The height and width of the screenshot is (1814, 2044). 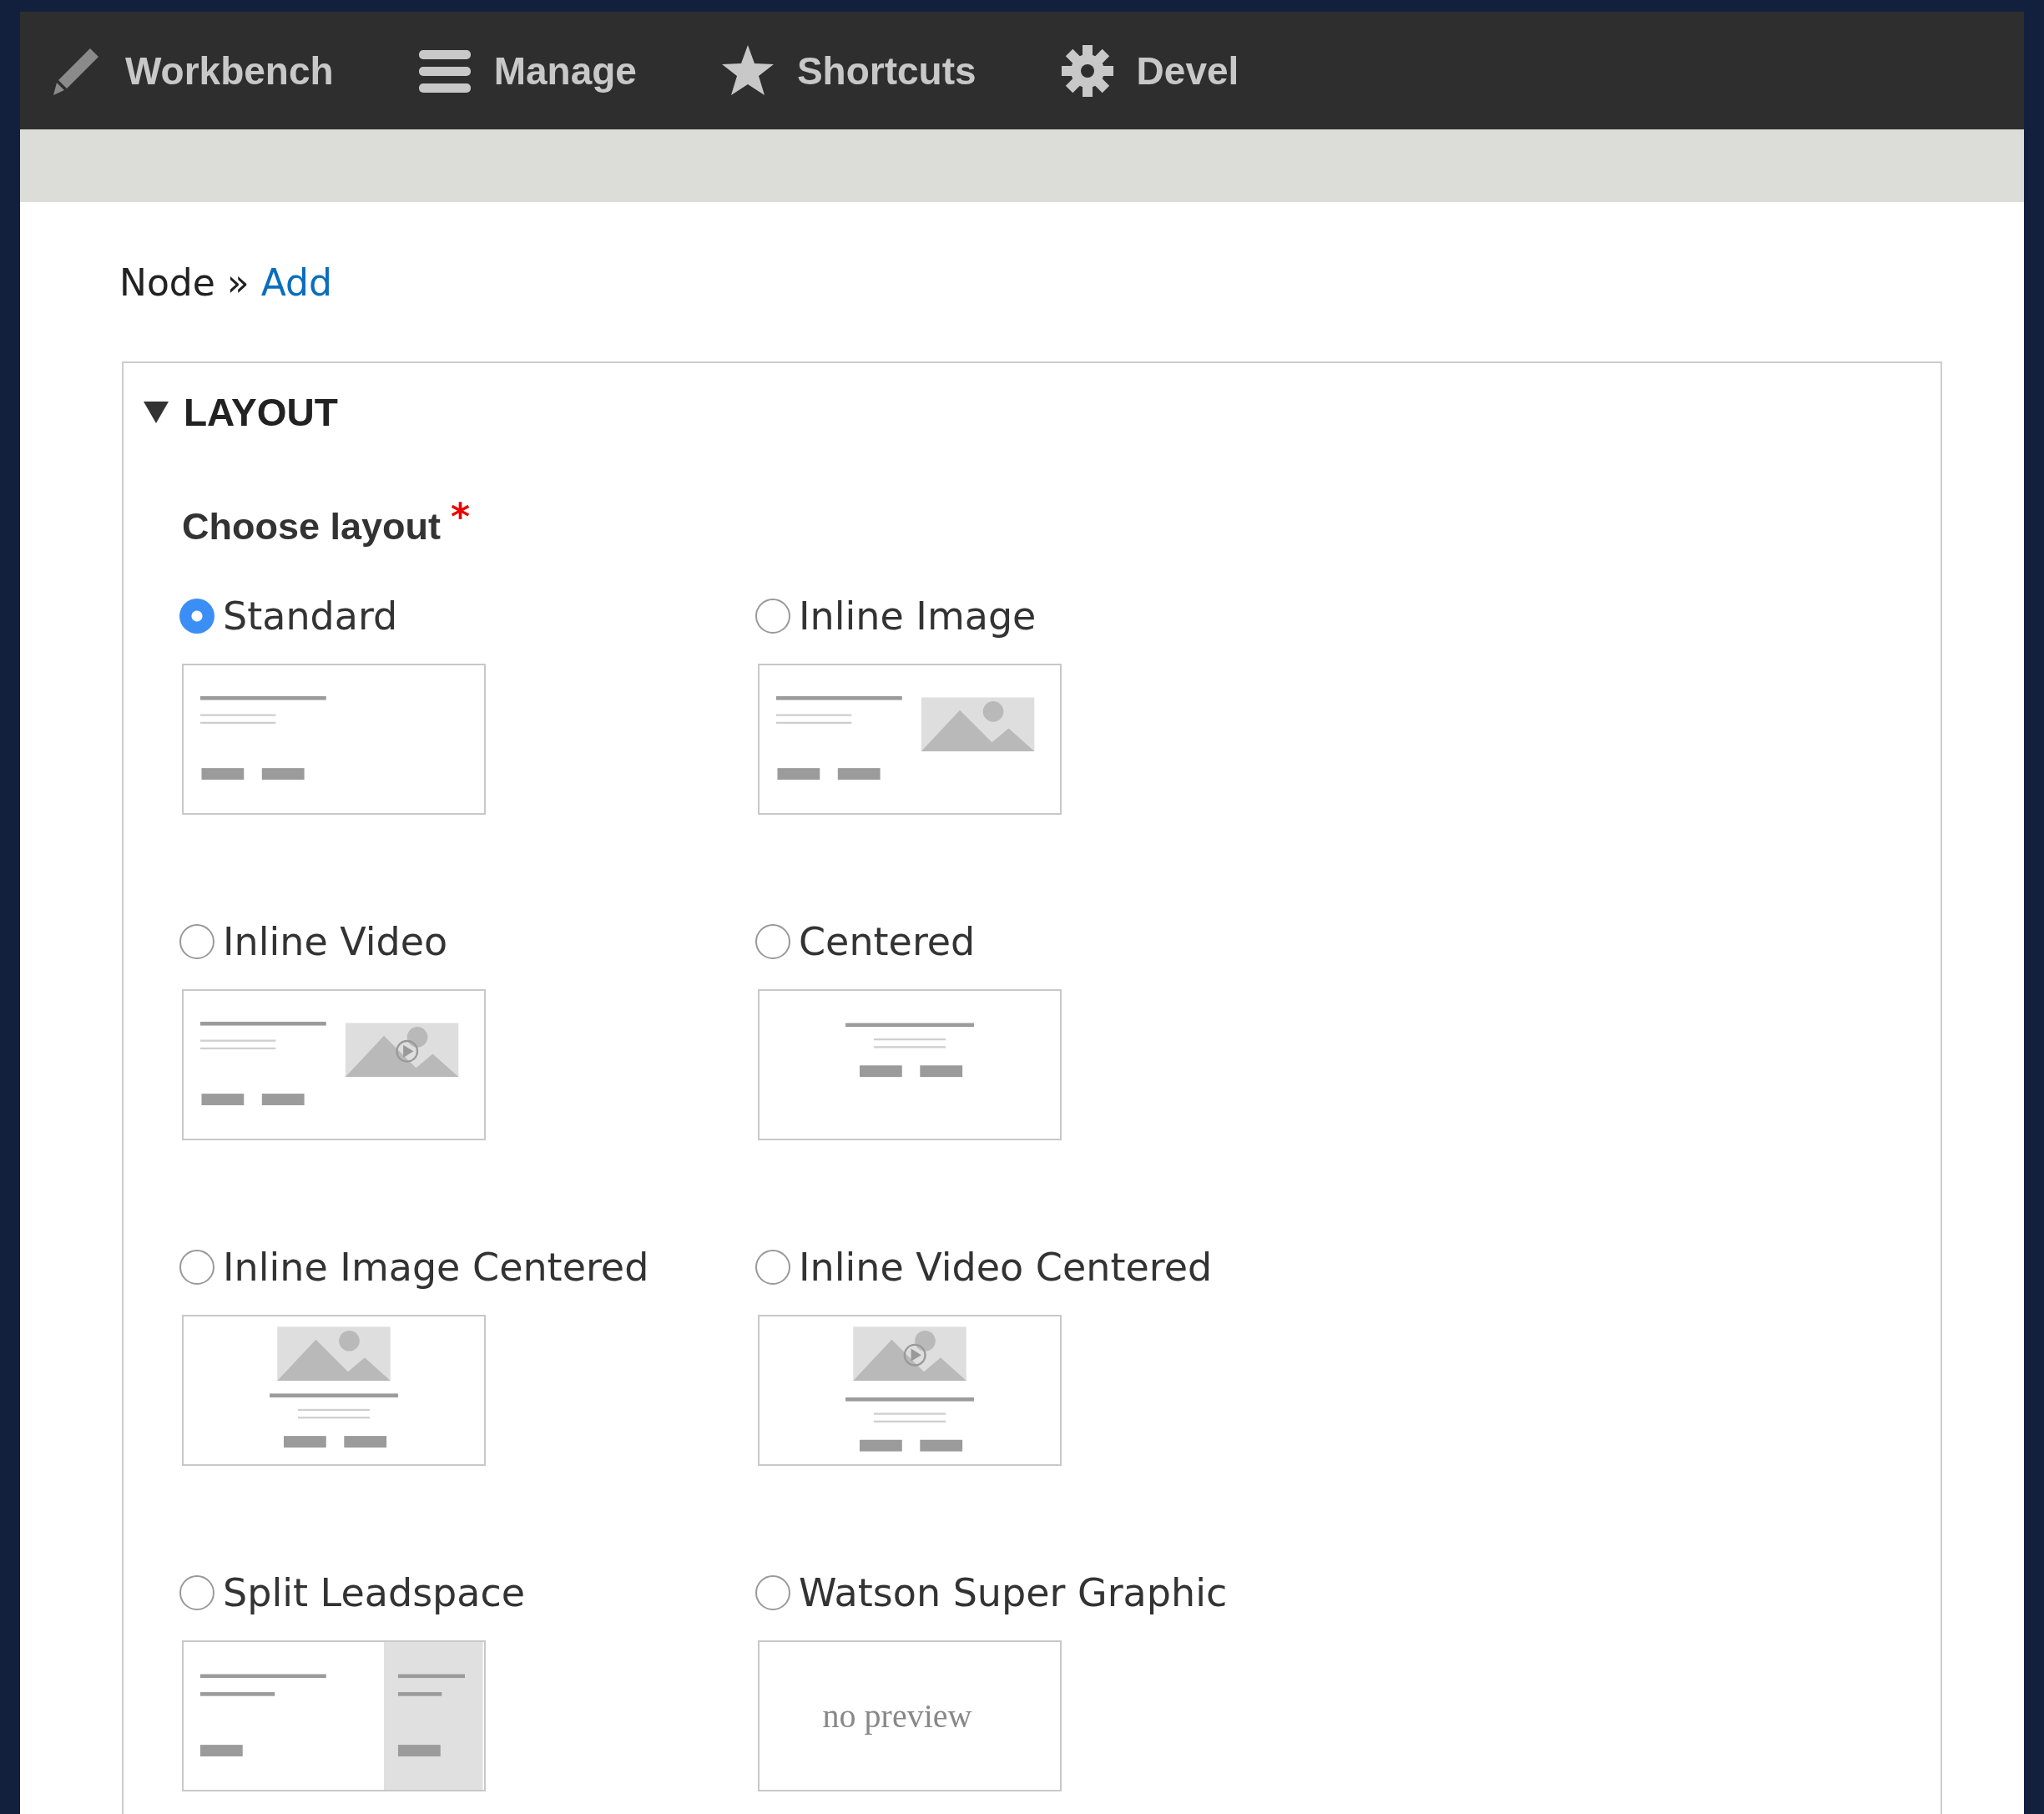 What do you see at coordinates (897, 1716) in the screenshot?
I see `no-preview-text: no preview` at bounding box center [897, 1716].